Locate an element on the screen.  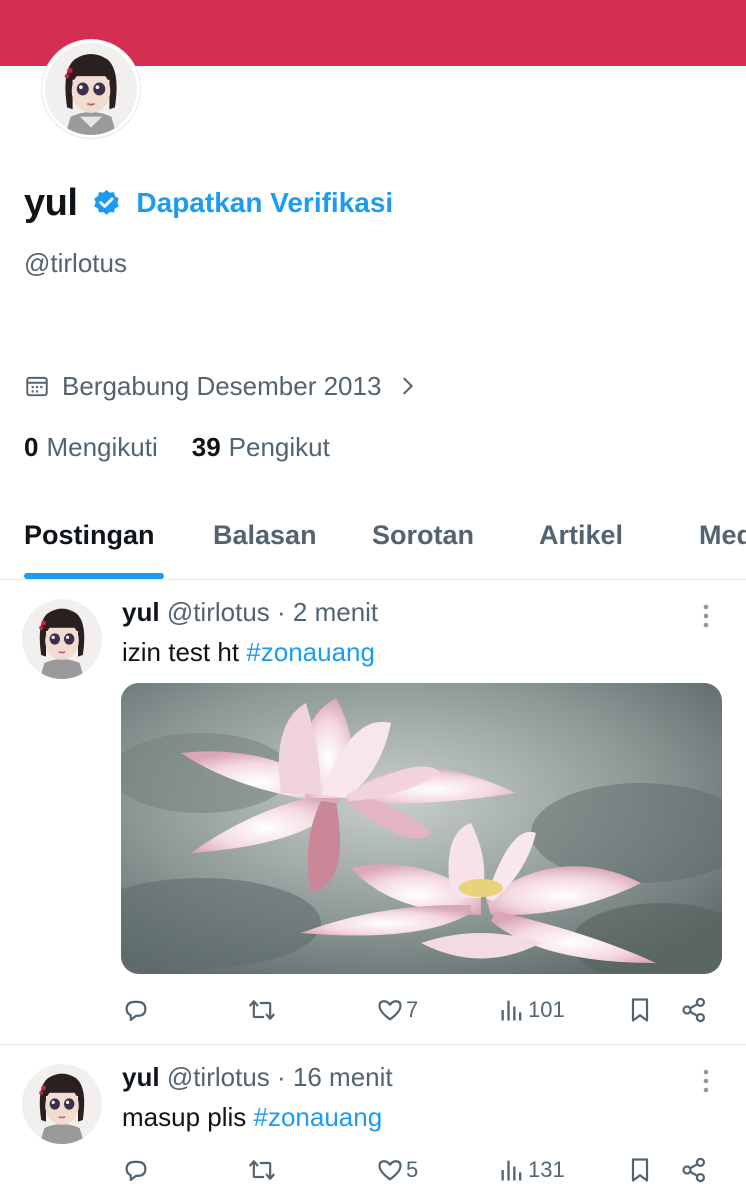
profile-avatar is located at coordinates (91, 89).